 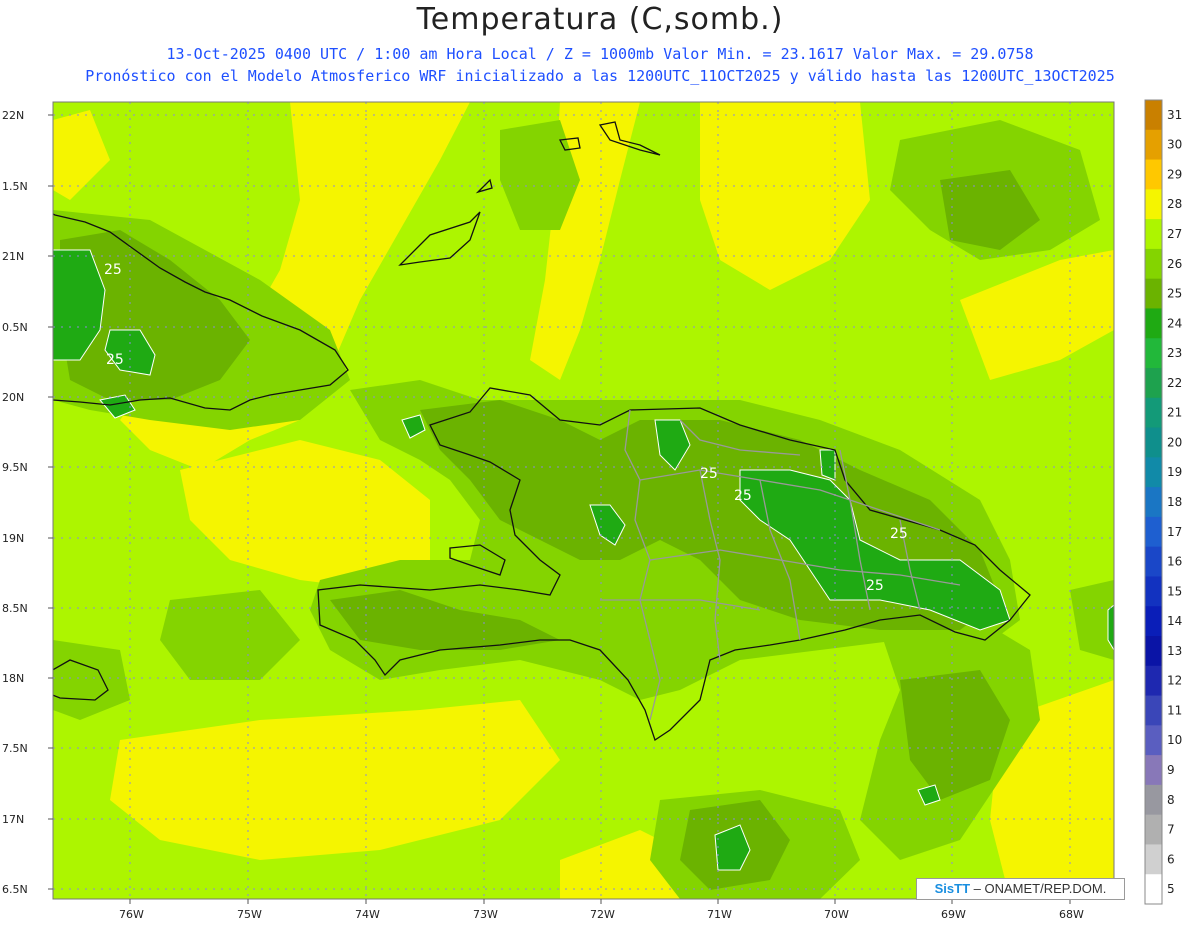 What do you see at coordinates (13, 819) in the screenshot?
I see `lat-label: 17N` at bounding box center [13, 819].